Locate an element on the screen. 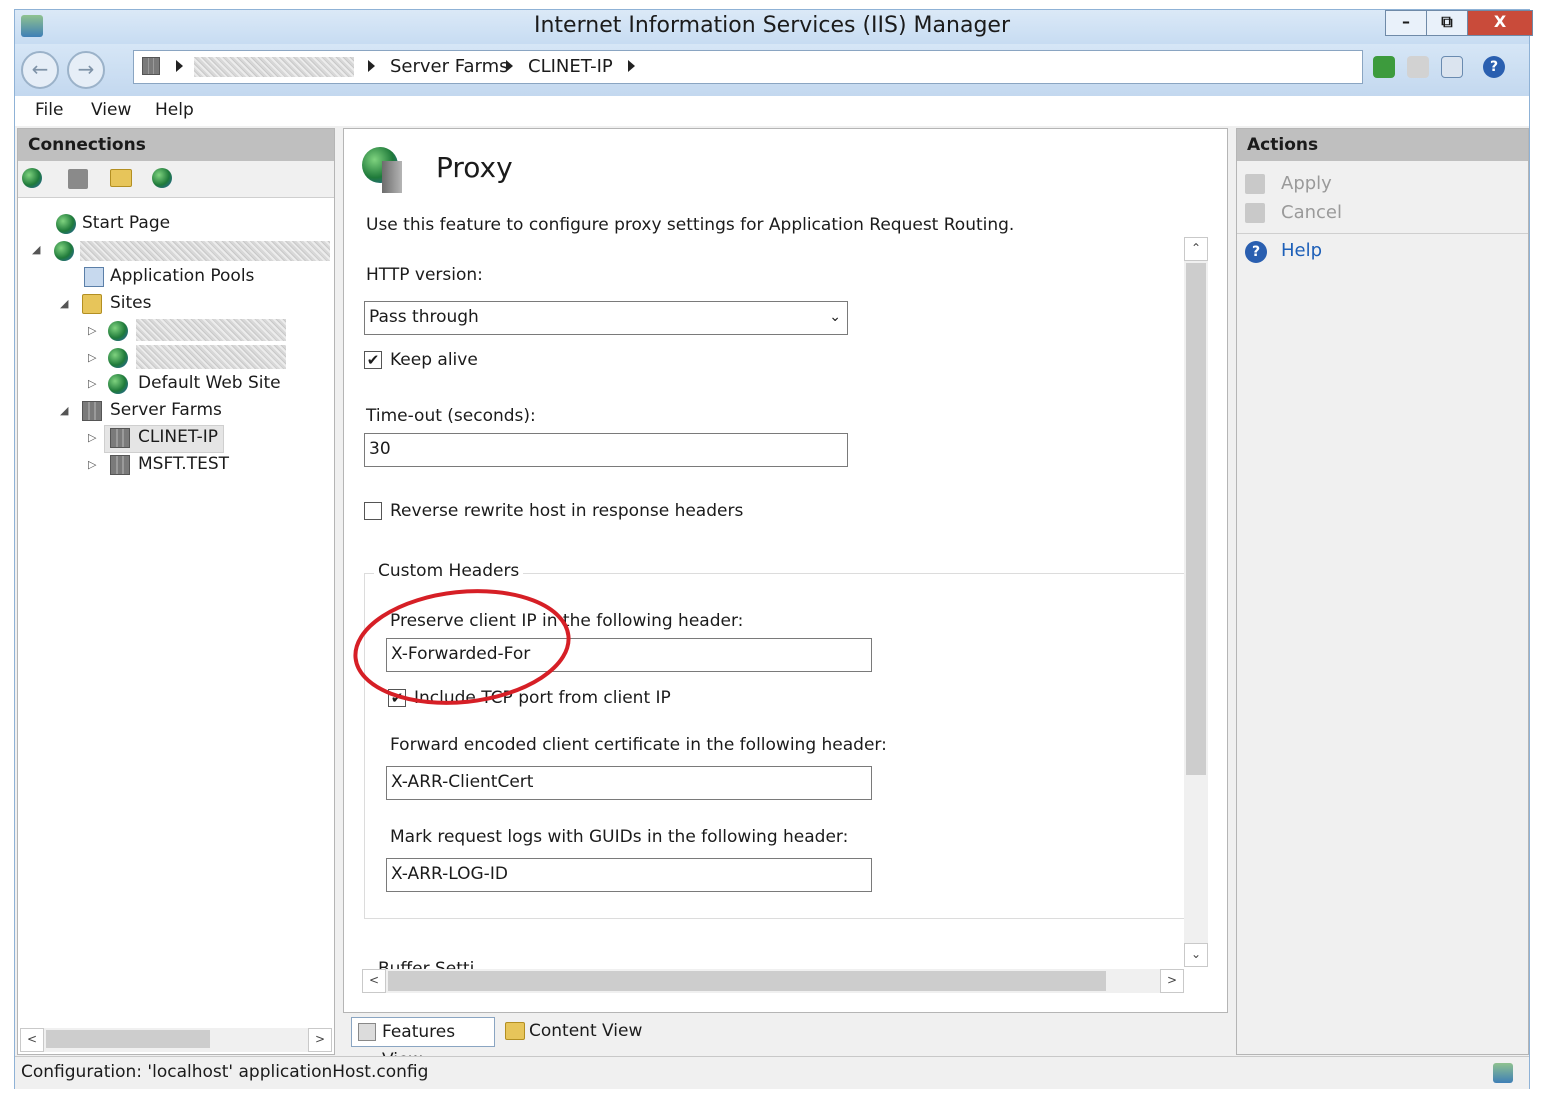 The image size is (1546, 1109). restore-button: ⧉ is located at coordinates (1447, 23).